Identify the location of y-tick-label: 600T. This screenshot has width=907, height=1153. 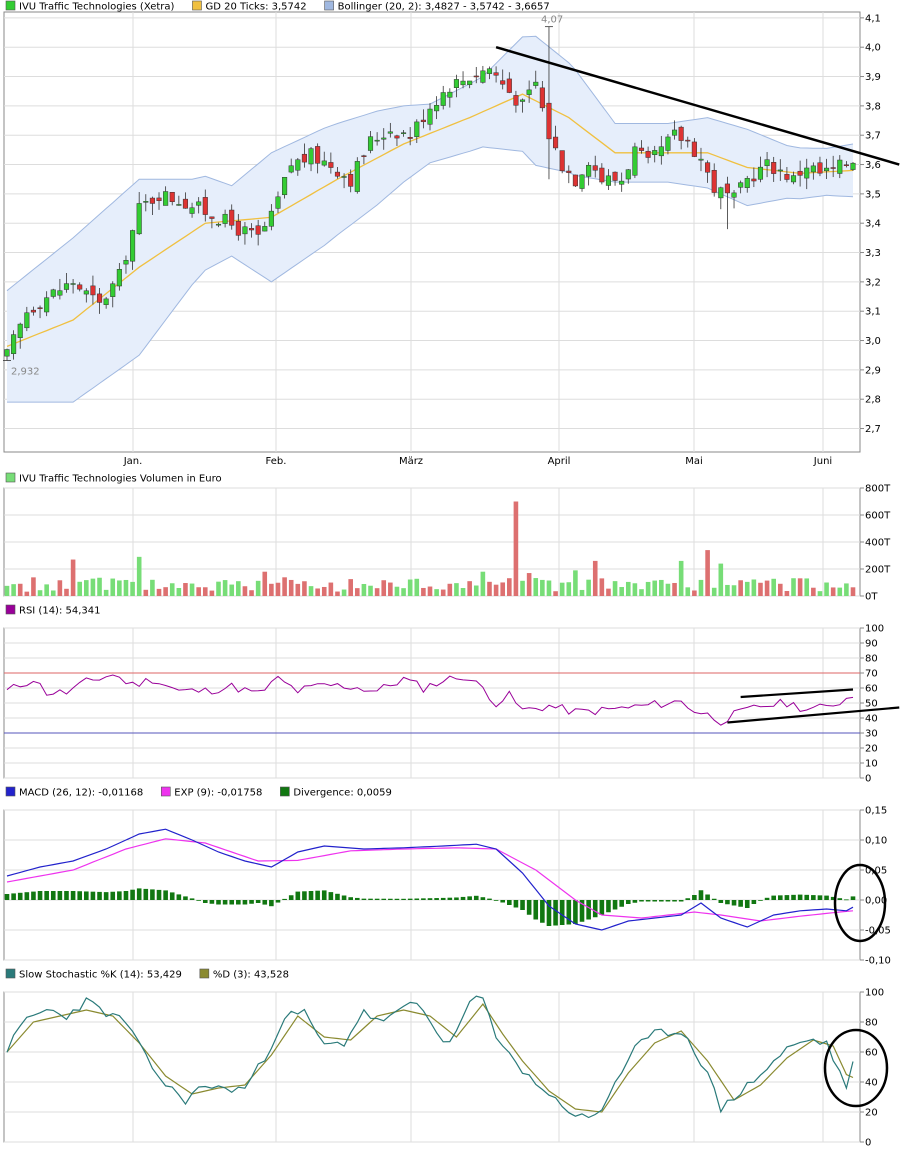
(878, 516).